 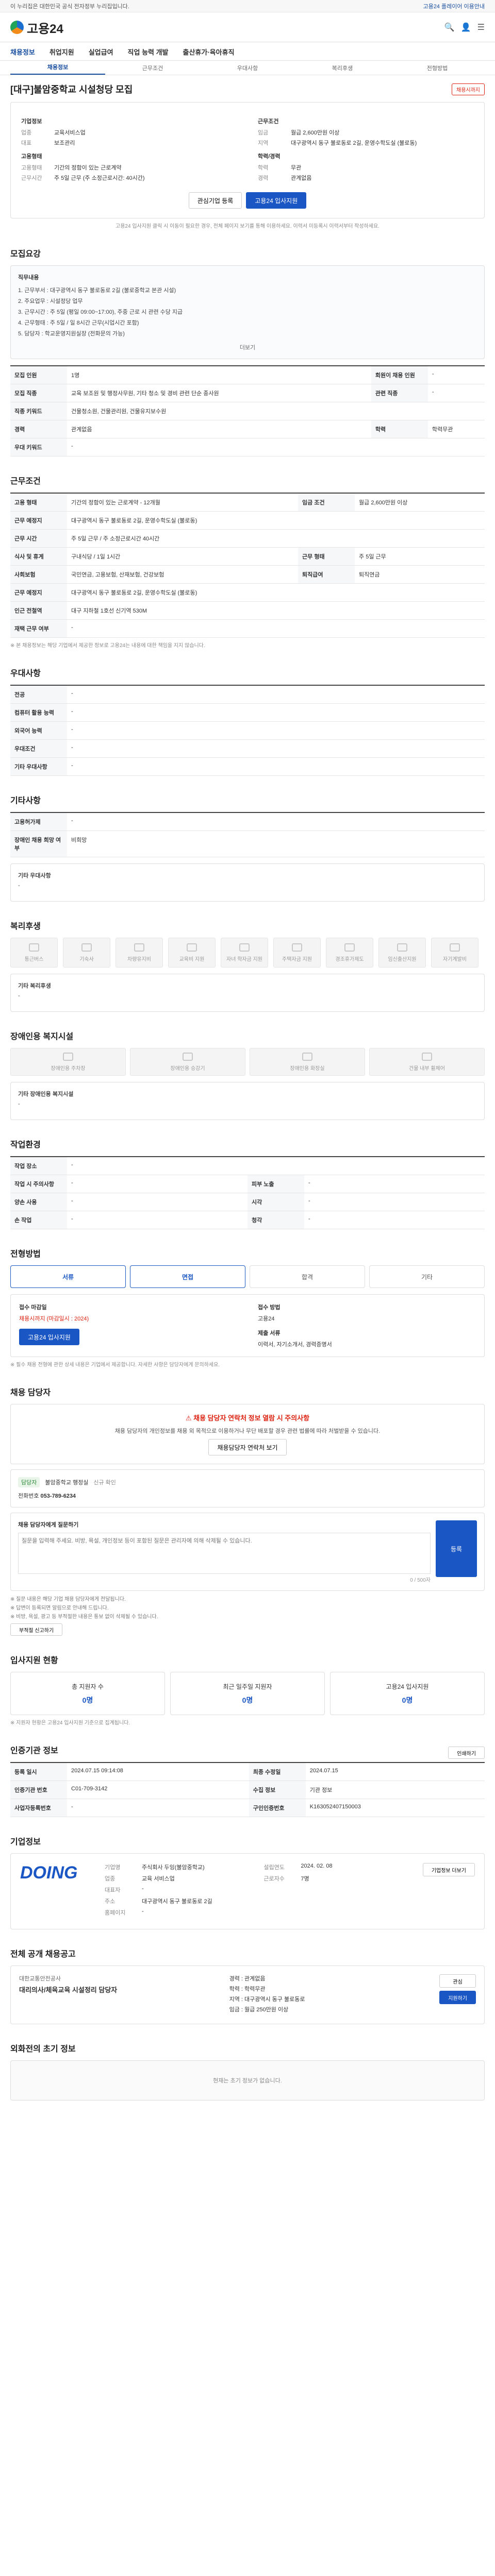 What do you see at coordinates (87, 1694) in the screenshot?
I see `stat-card: 총 지원자 수 0명` at bounding box center [87, 1694].